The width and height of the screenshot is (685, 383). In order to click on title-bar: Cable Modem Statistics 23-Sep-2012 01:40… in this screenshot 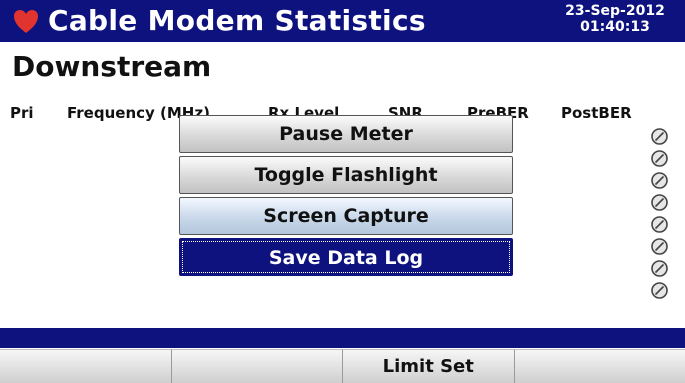, I will do `click(342, 21)`.